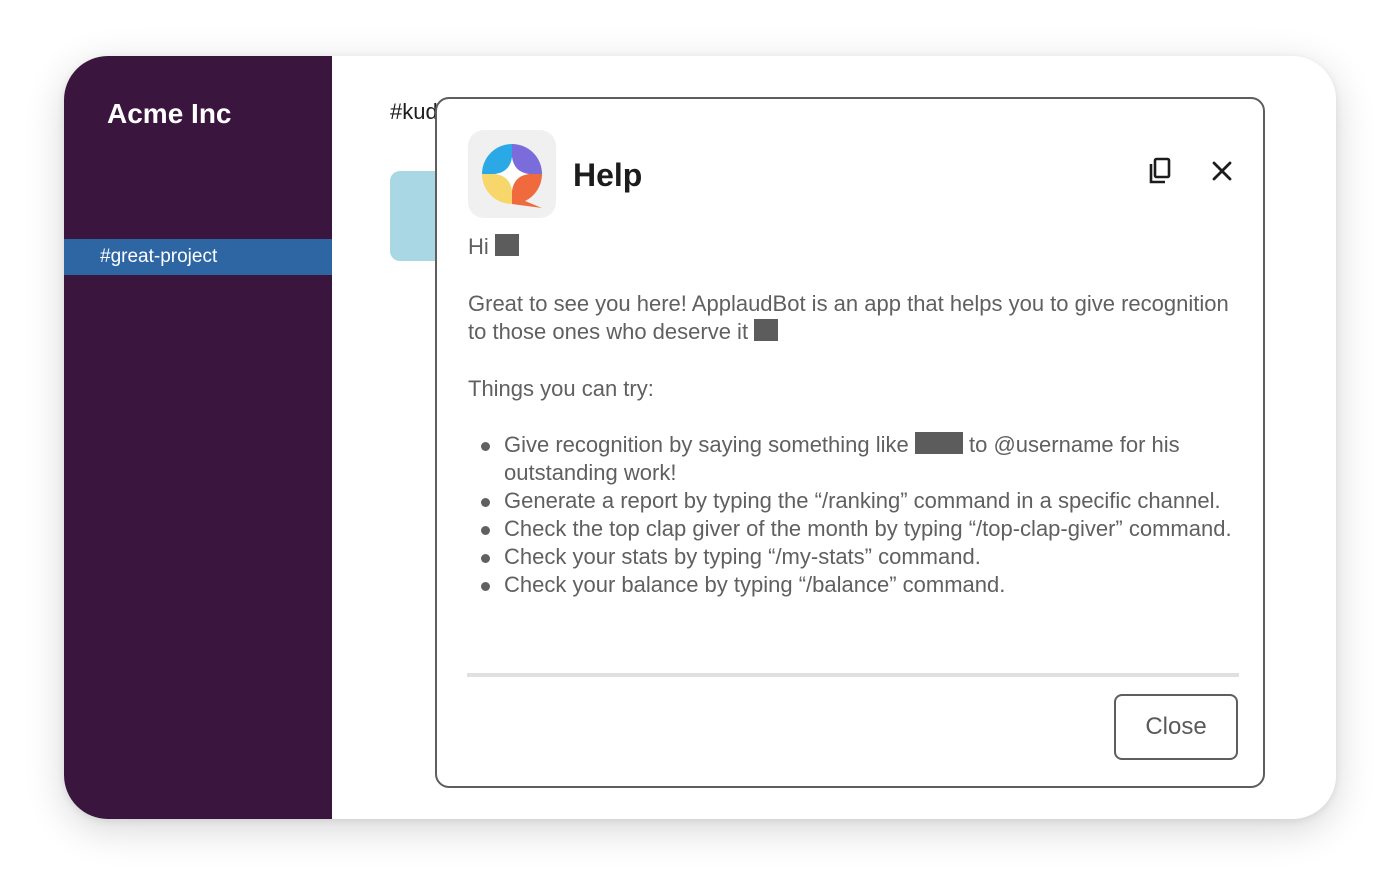  I want to click on sidebar-item-great-project: #great-project, so click(198, 257).